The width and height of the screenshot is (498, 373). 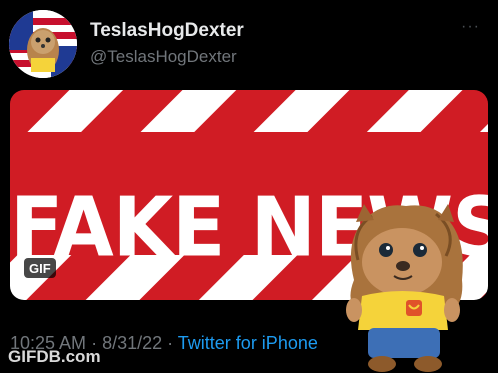 What do you see at coordinates (132, 343) in the screenshot?
I see `tweet-date: 8/31/22` at bounding box center [132, 343].